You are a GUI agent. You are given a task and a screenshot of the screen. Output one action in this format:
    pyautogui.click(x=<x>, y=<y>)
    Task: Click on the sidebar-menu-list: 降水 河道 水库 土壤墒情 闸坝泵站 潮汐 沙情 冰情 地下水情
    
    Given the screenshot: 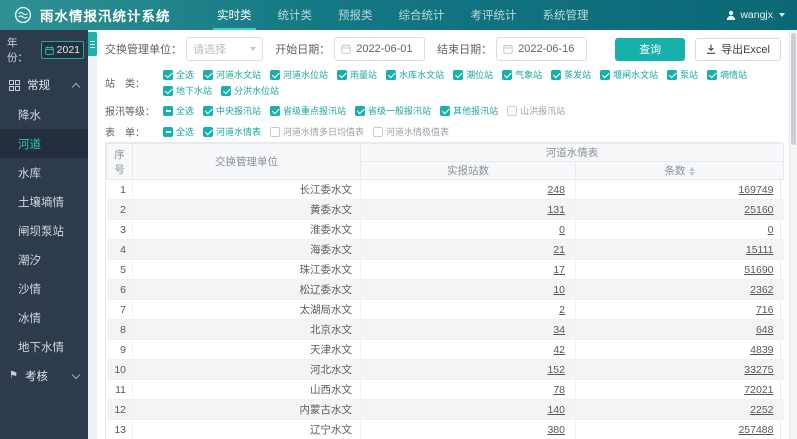 What is the action you would take?
    pyautogui.click(x=44, y=230)
    